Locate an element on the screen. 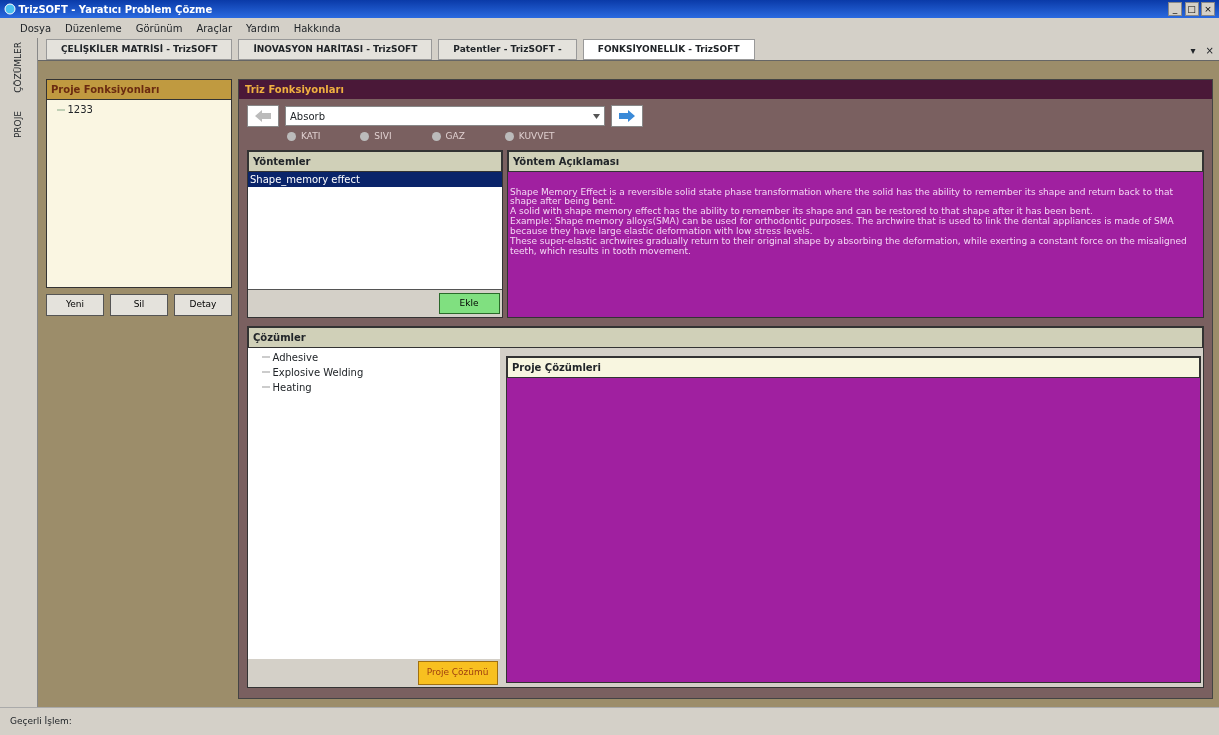 Image resolution: width=1219 pixels, height=735 pixels. side-tab: ÇÖZÜMLER is located at coordinates (18, 67).